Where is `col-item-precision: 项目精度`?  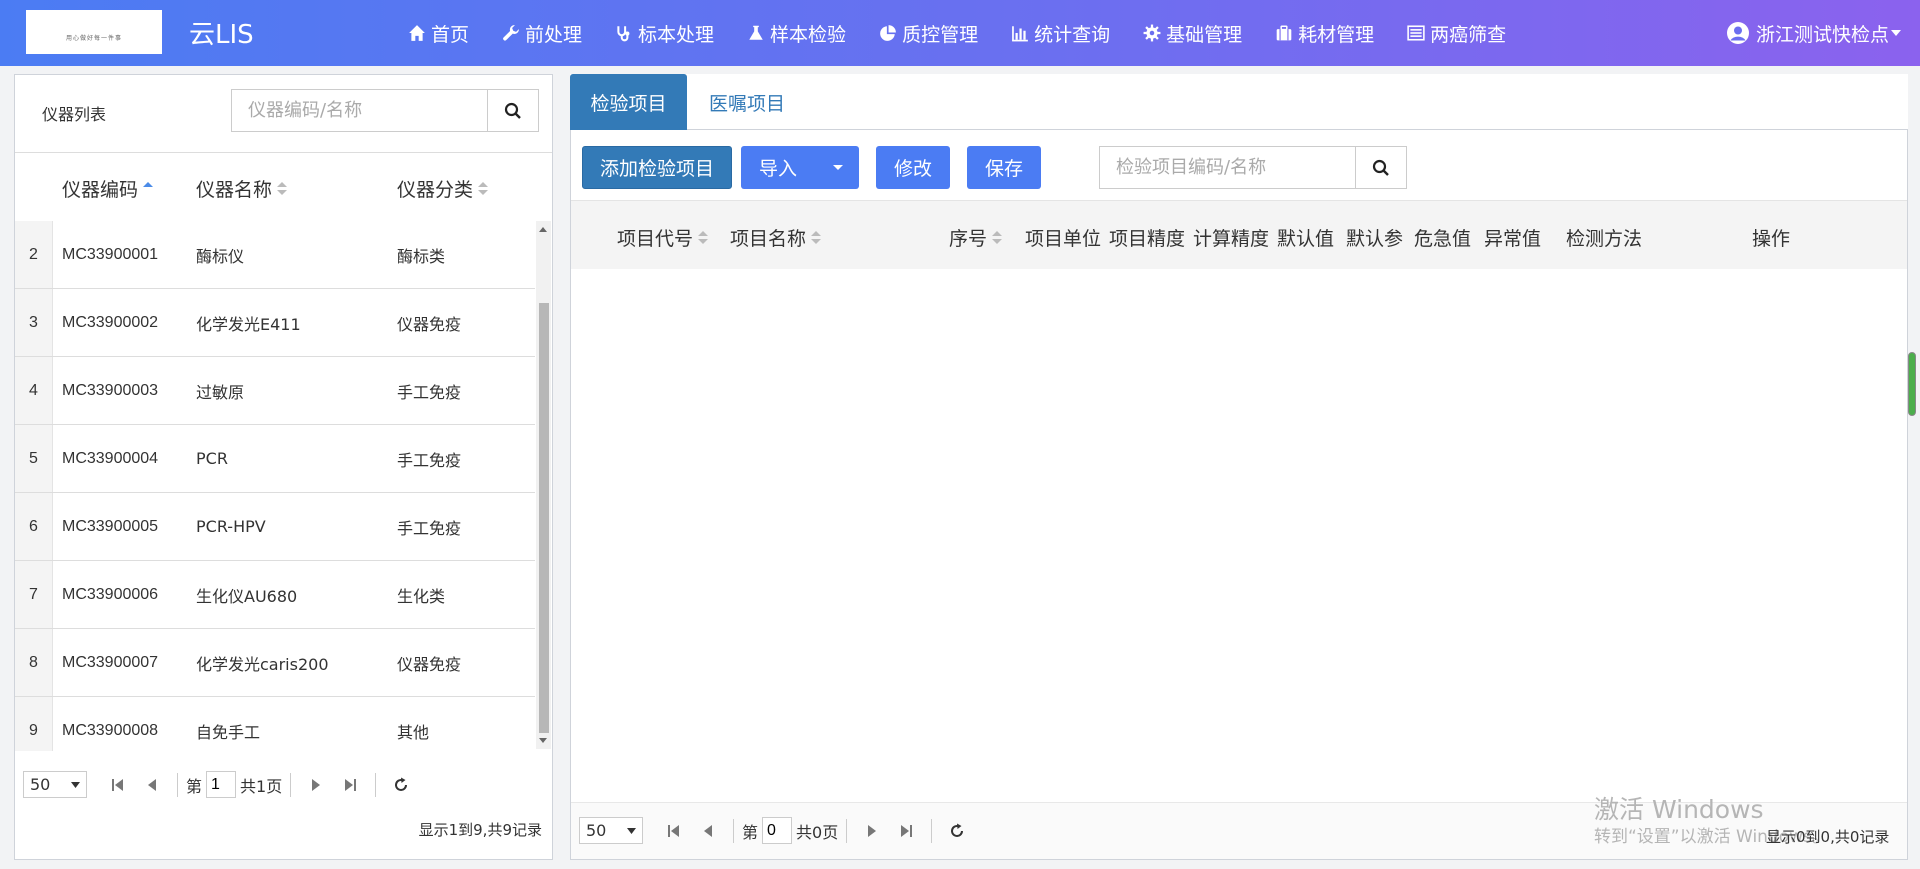 col-item-precision: 项目精度 is located at coordinates (1147, 237).